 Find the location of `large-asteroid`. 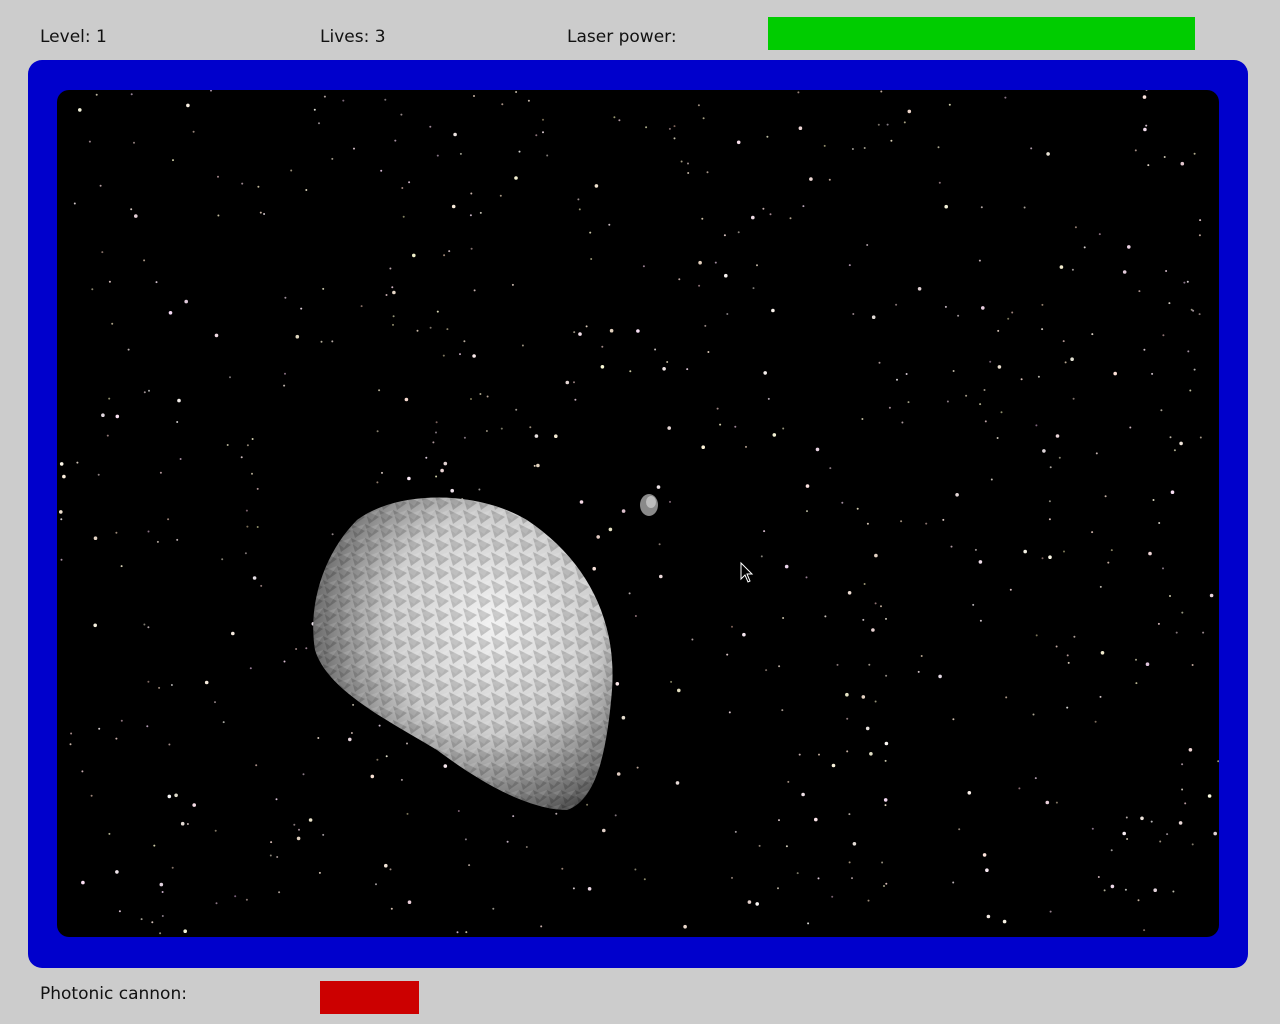

large-asteroid is located at coordinates (463, 654).